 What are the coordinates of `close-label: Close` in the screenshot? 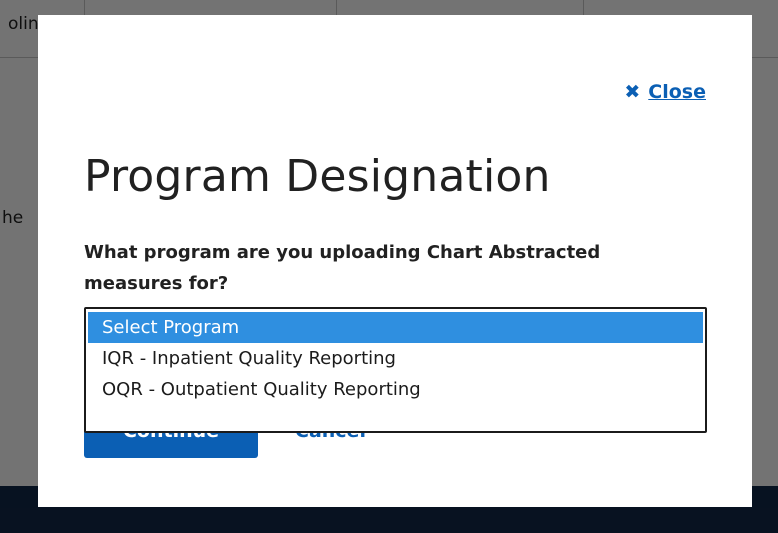 It's located at (677, 92).